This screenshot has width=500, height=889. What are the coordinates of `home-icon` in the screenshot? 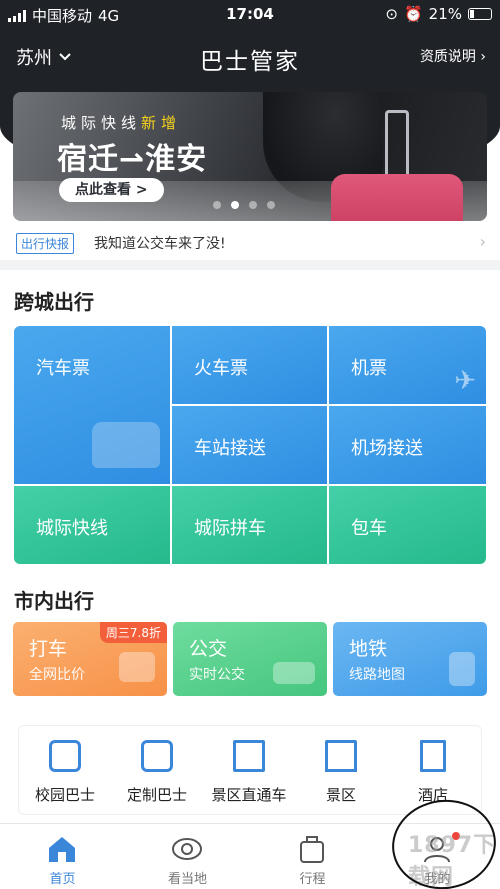 It's located at (62, 849).